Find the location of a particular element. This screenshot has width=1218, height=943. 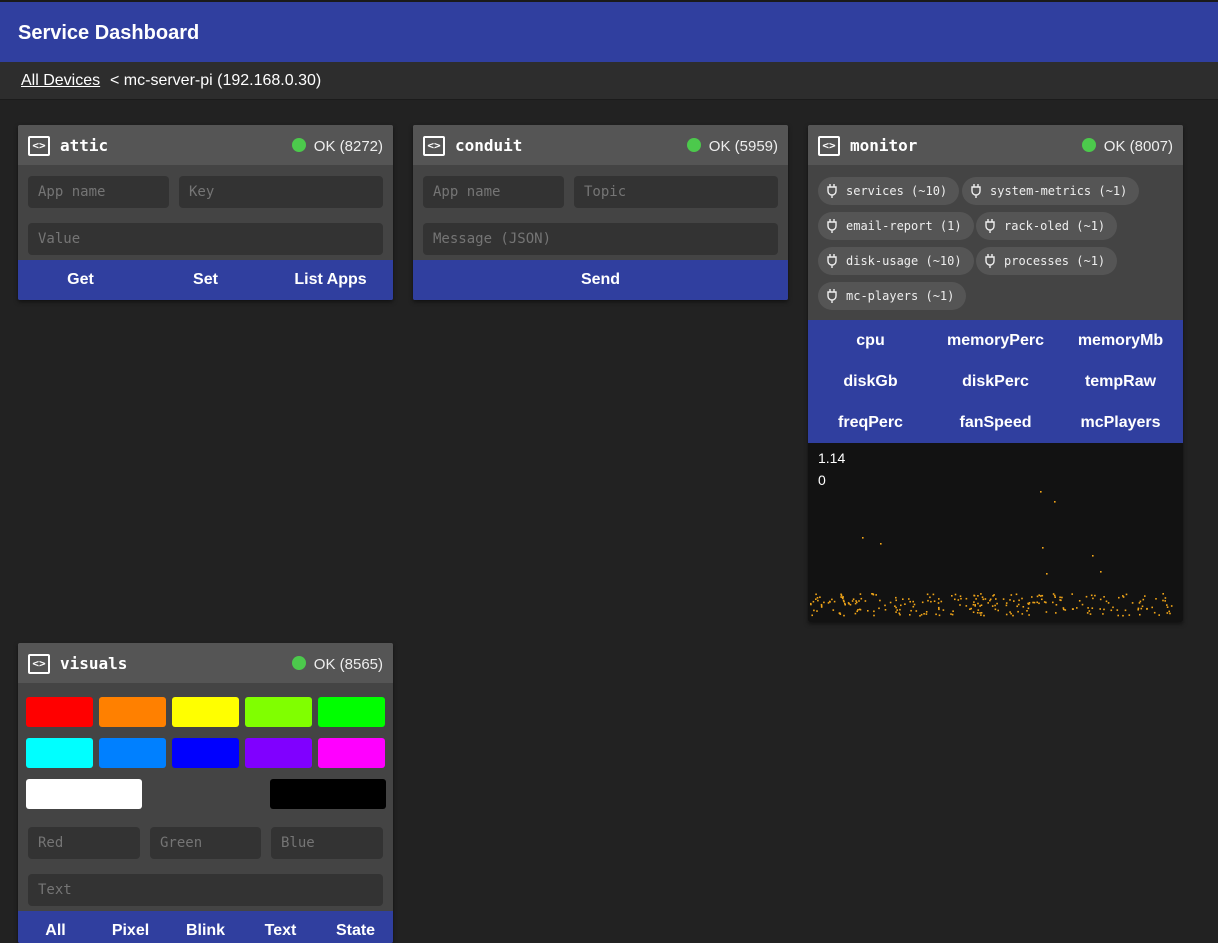

current-device: < mc-server-pi (192.168.0.30) is located at coordinates (216, 80).